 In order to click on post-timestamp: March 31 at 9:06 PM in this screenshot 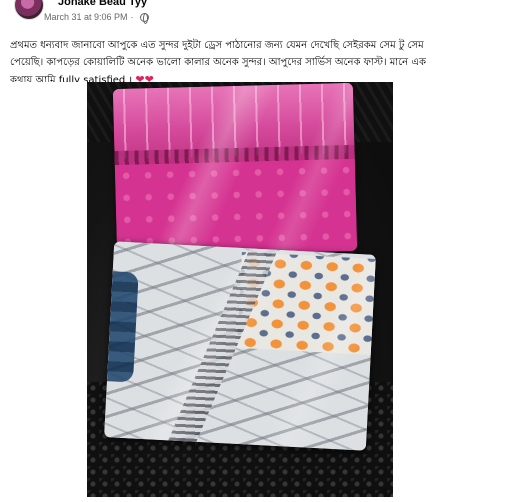, I will do `click(86, 17)`.